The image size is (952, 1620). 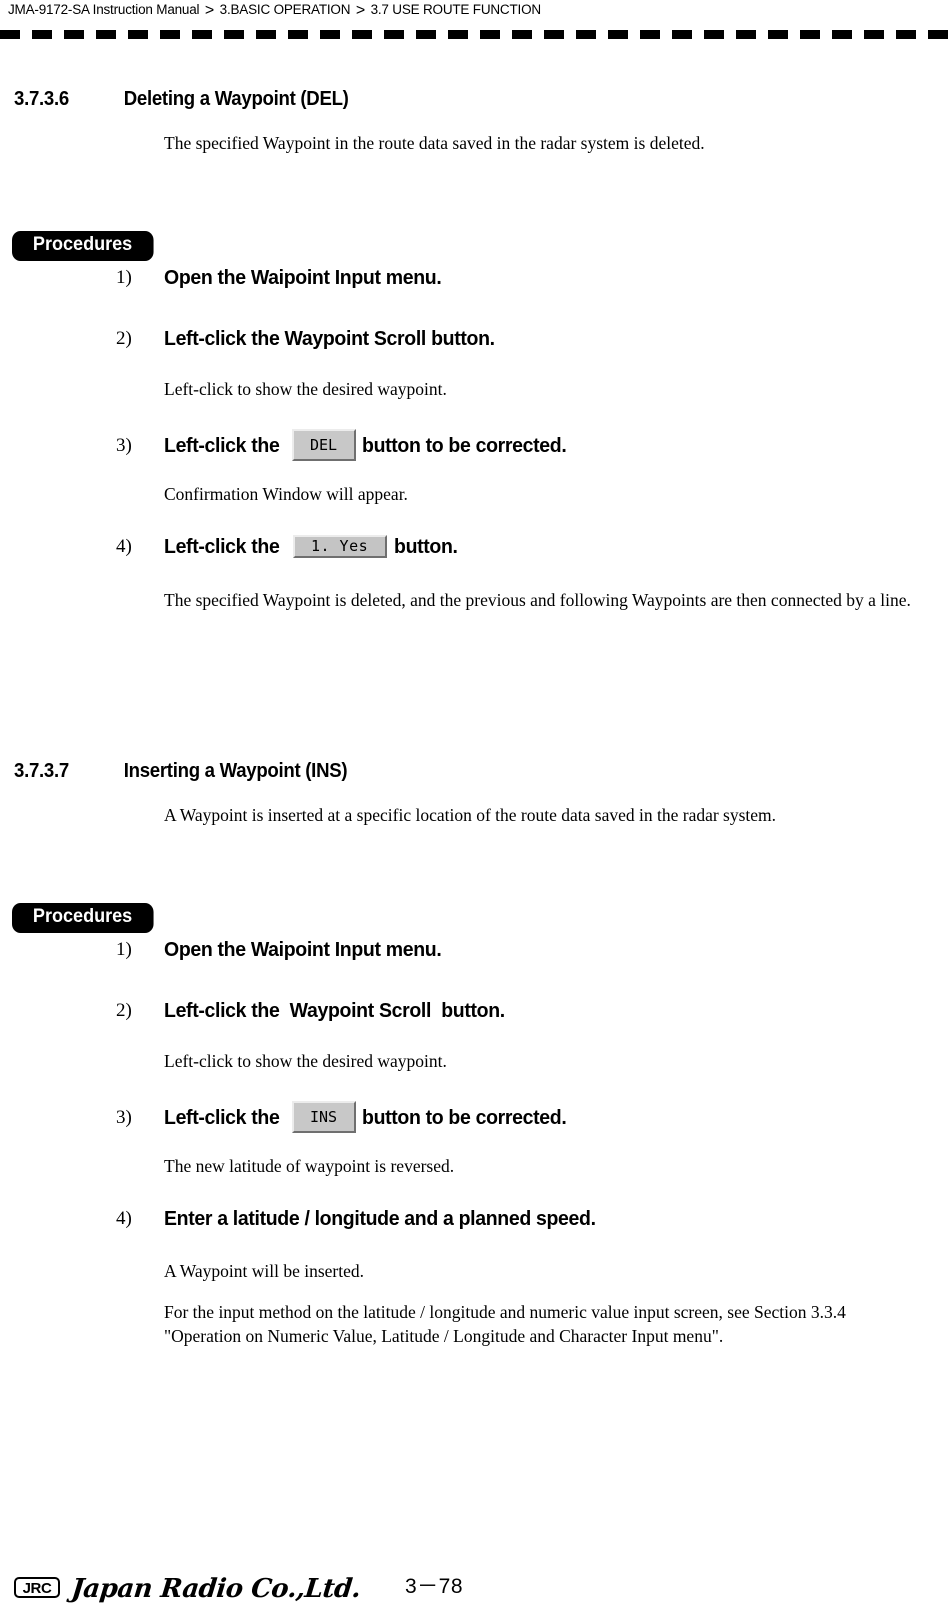 What do you see at coordinates (235, 771) in the screenshot?
I see `section-title: Inserting a Waypoint (INS)` at bounding box center [235, 771].